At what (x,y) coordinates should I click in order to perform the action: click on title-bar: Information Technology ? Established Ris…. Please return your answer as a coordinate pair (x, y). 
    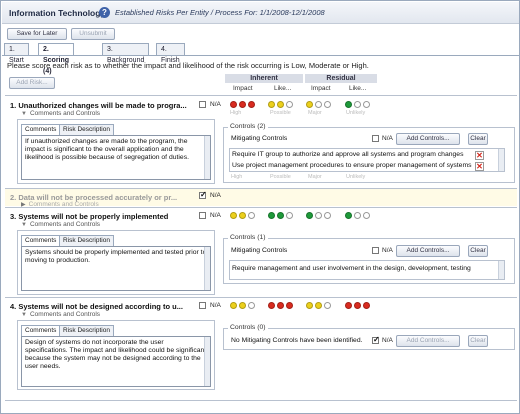
    Looking at the image, I should click on (260, 13).